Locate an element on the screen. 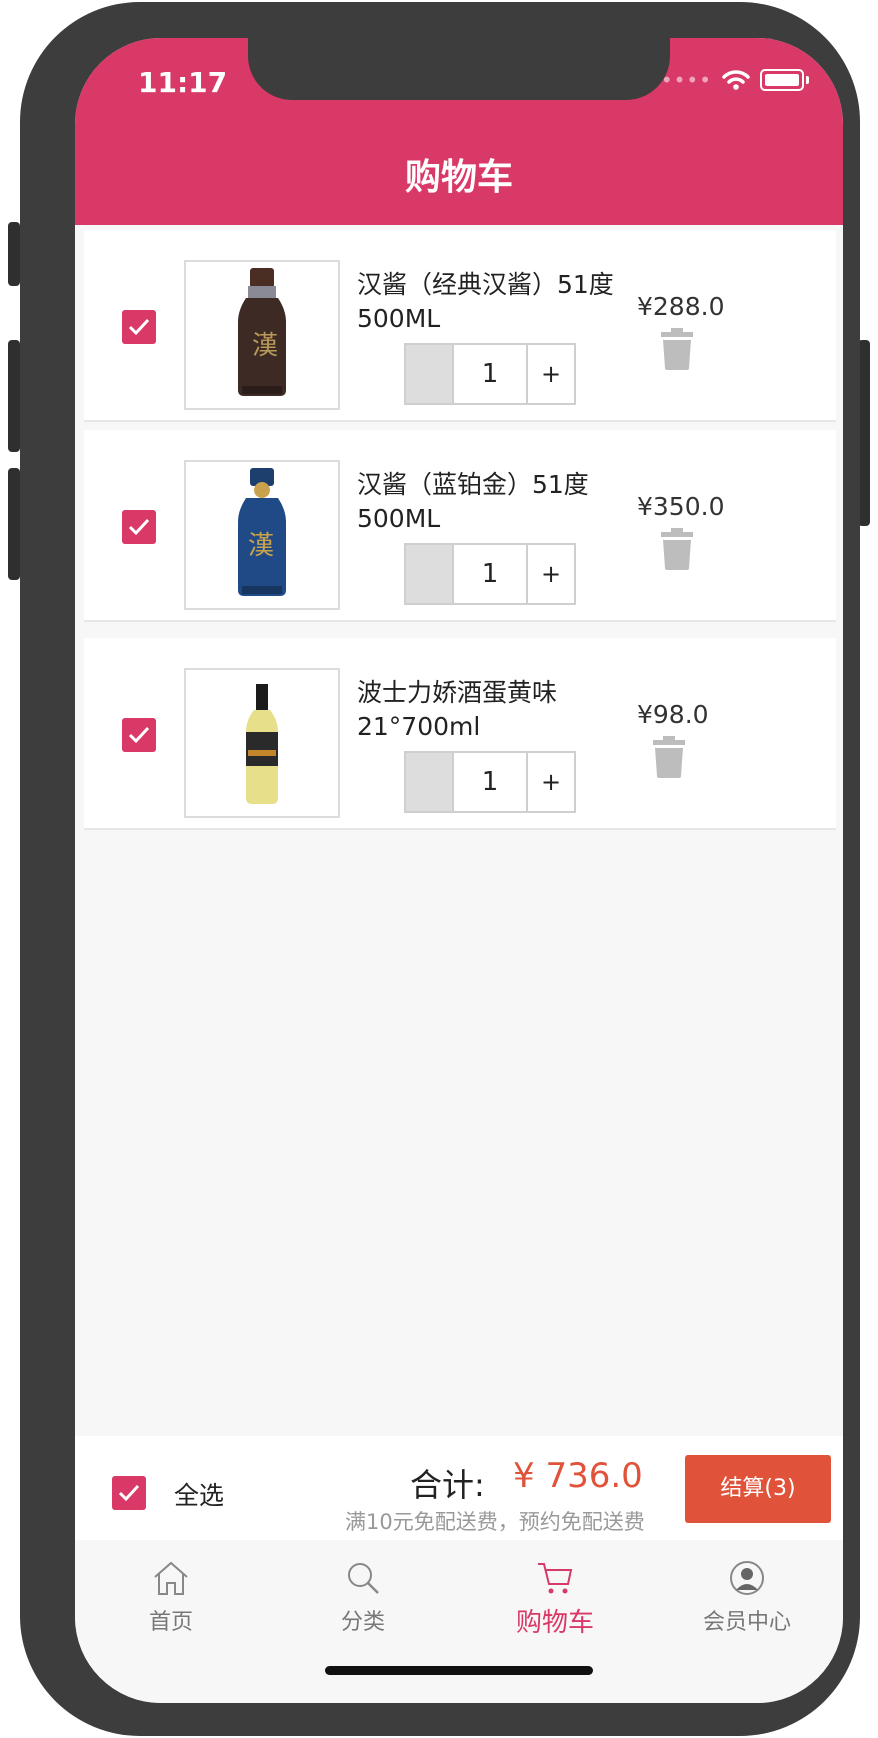 This screenshot has height=1738, width=878. tab-bar: 首页 分类 购物车 会员中心 is located at coordinates (459, 1621).